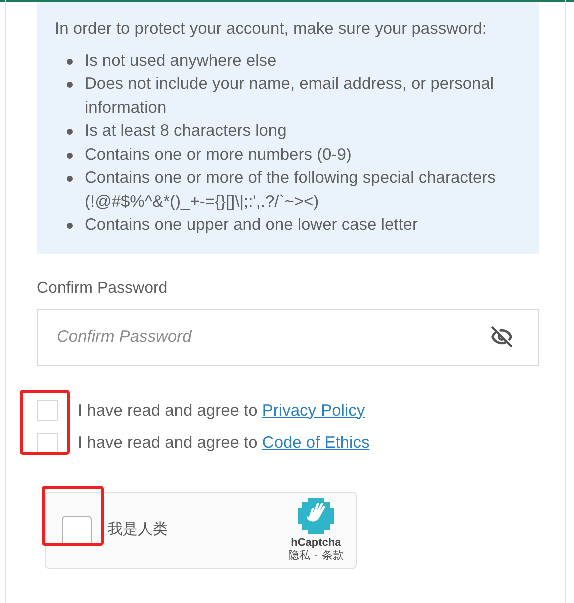  I want to click on hand-logo-icon, so click(316, 516).